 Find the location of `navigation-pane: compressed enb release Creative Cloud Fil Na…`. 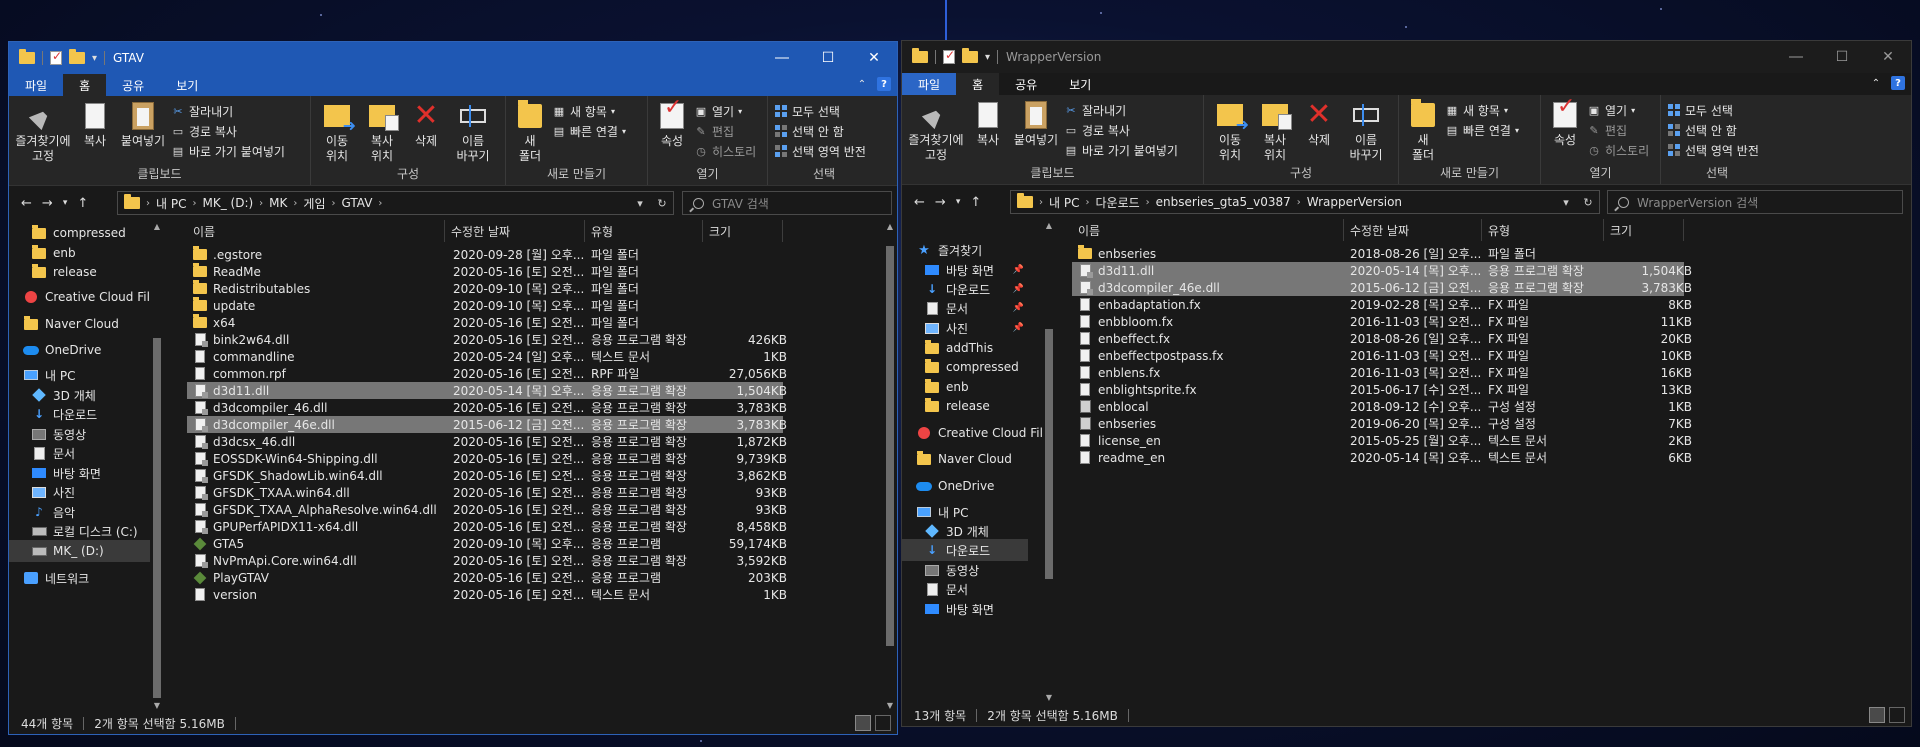

navigation-pane: compressed enb release Creative Cloud Fil Na… is located at coordinates (86, 466).